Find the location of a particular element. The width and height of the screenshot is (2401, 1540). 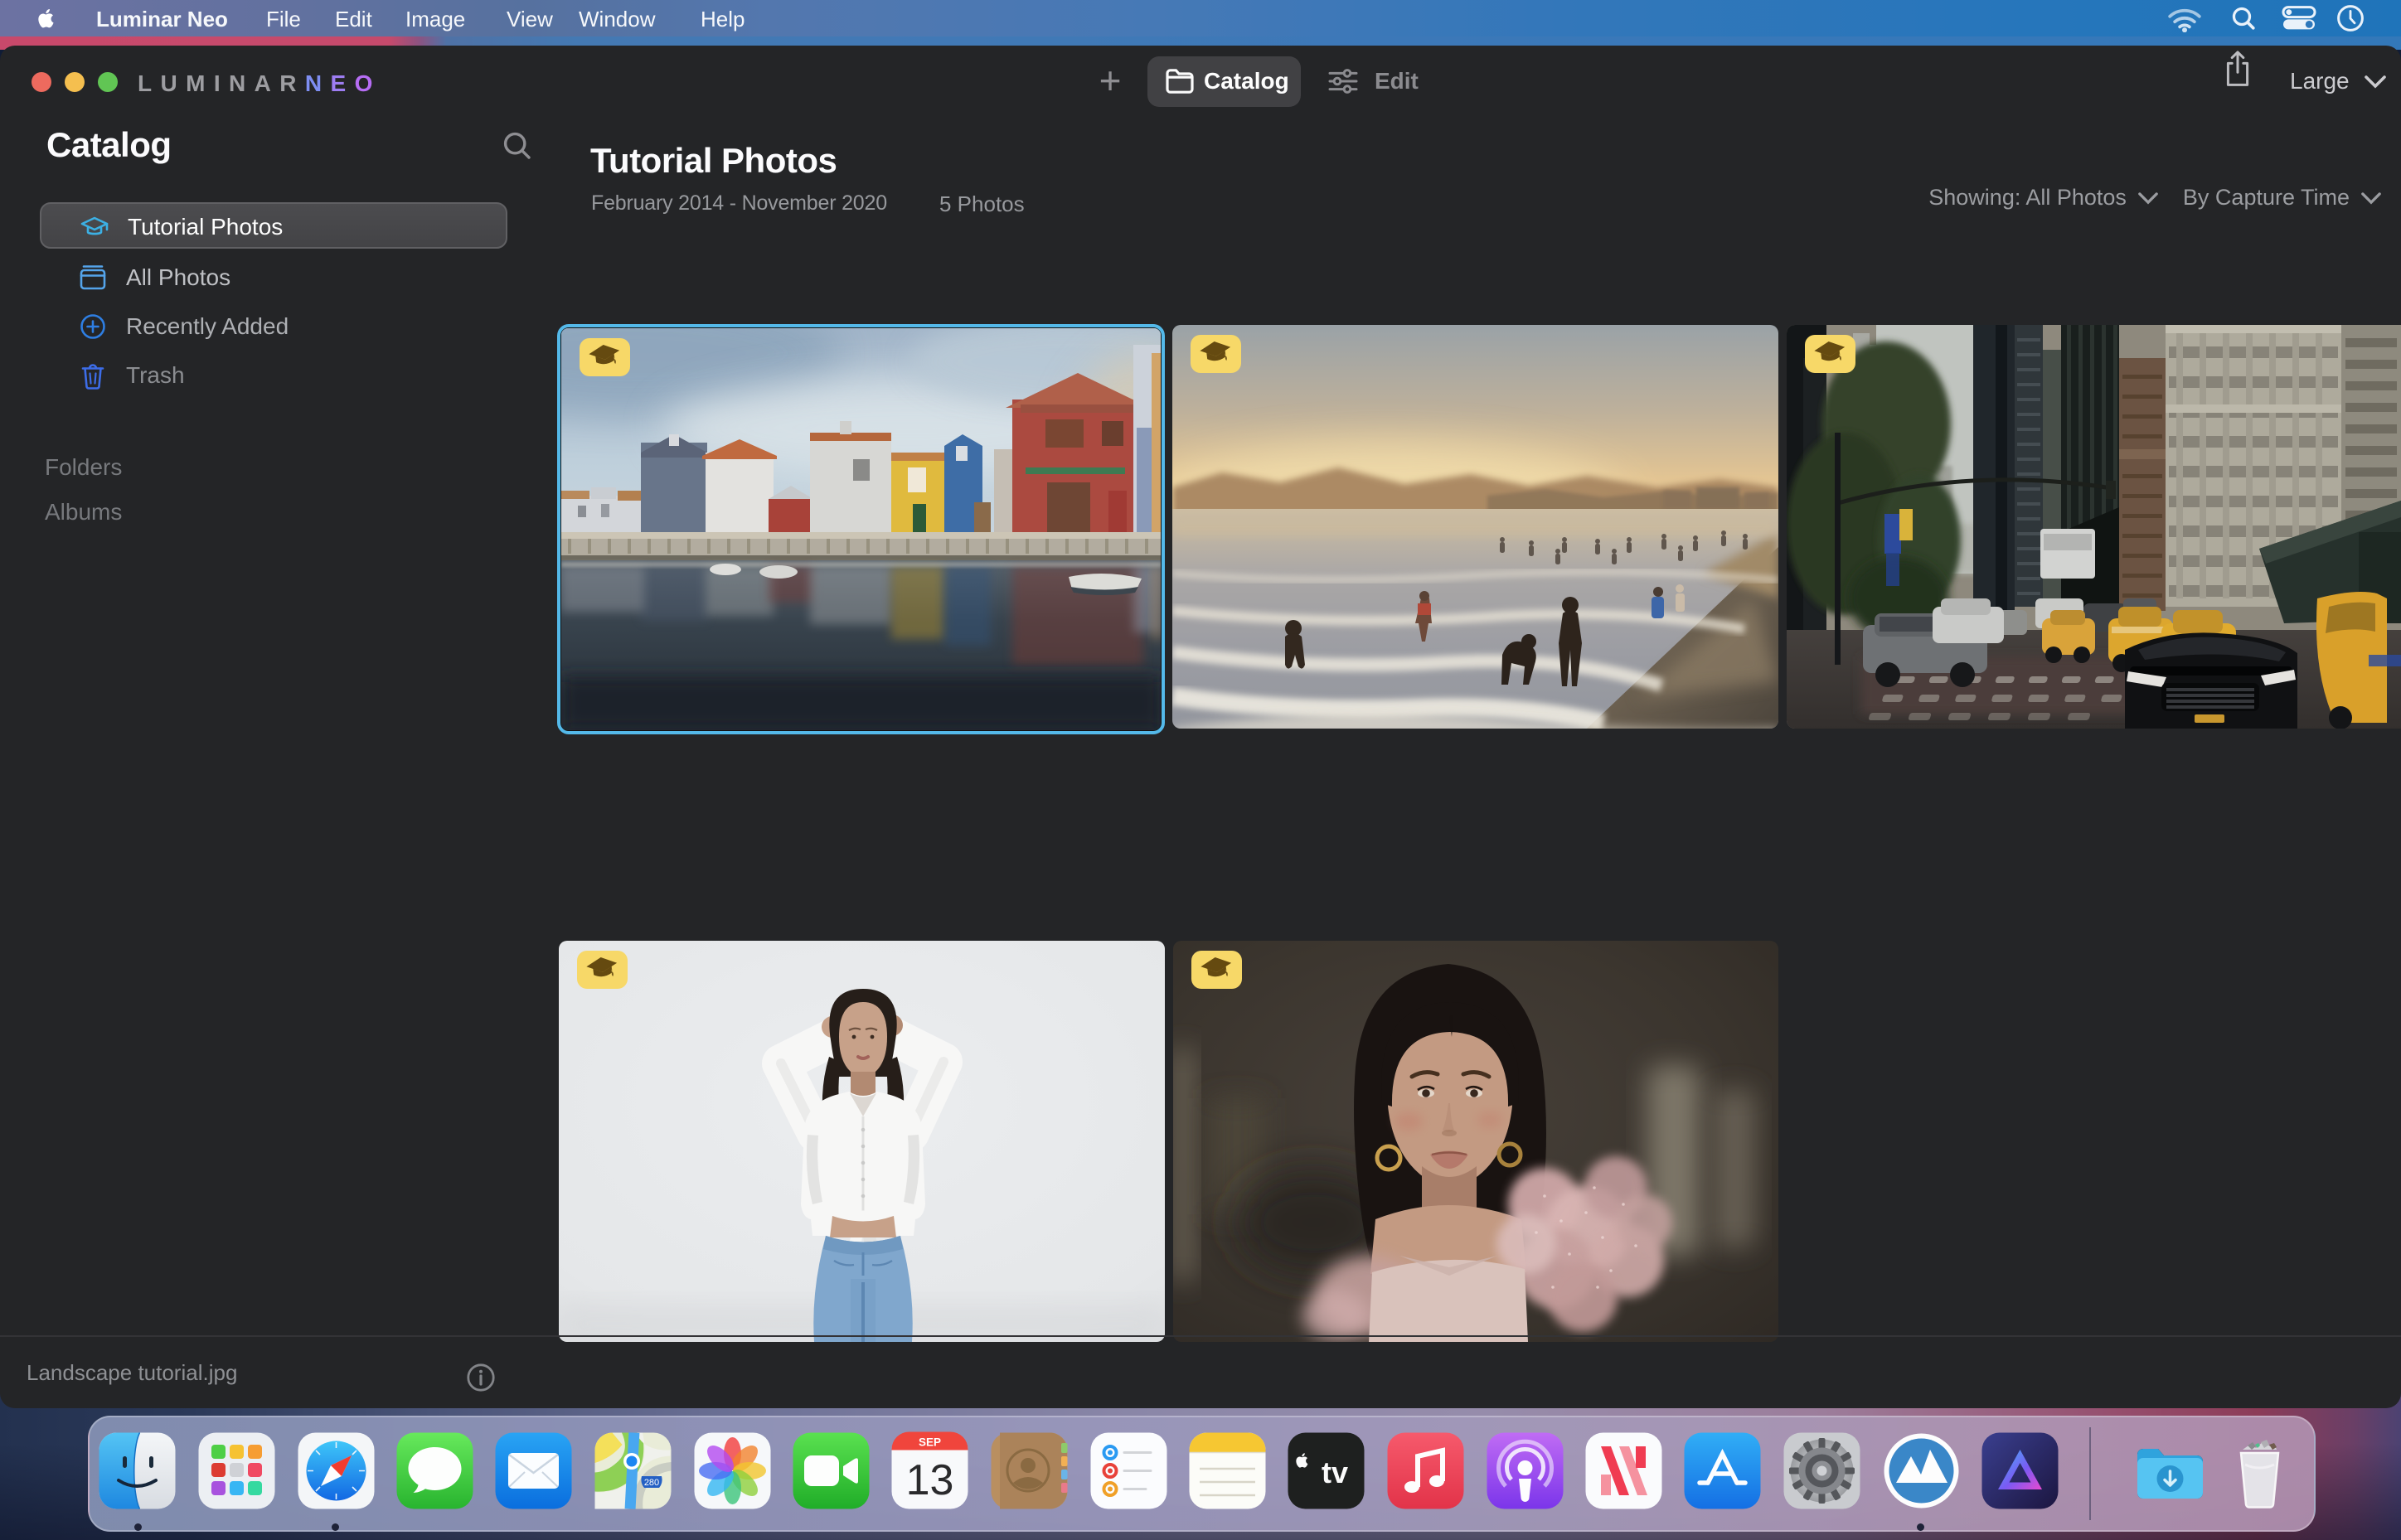

svg-text: tv is located at coordinates (1335, 1472).